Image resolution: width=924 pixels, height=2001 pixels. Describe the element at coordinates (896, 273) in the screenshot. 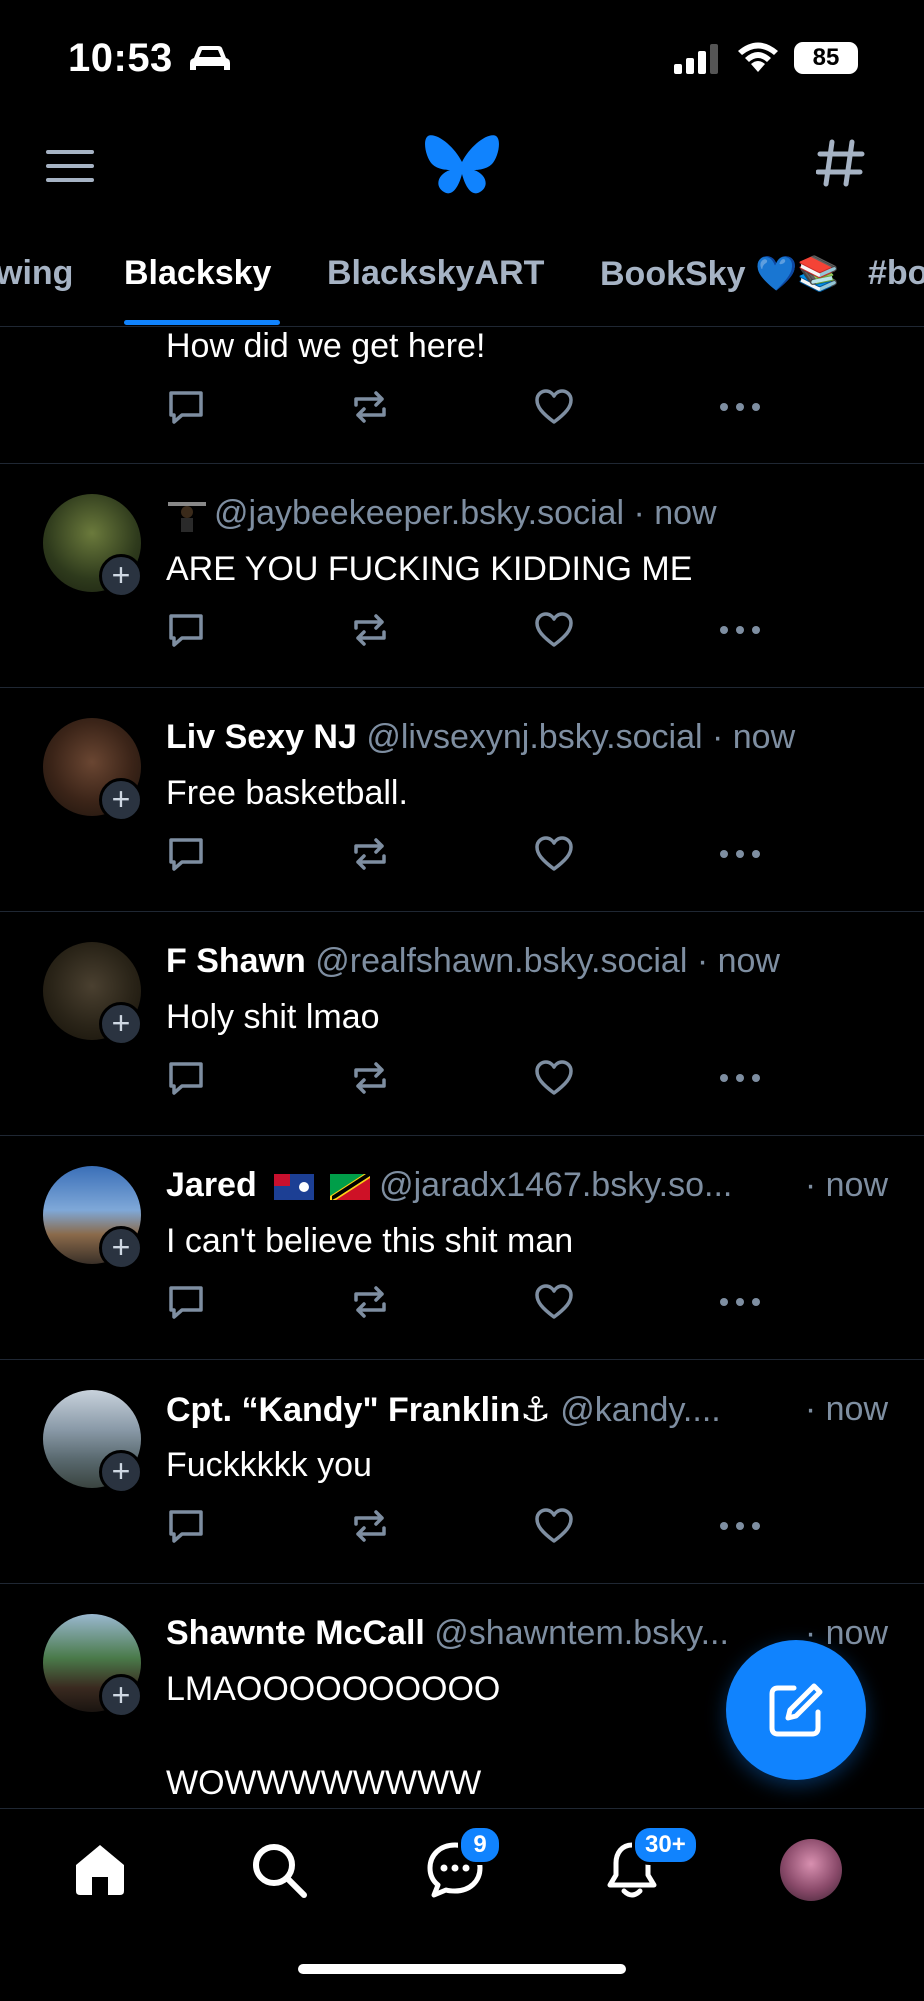

I see `tab-bo: #bo` at that location.